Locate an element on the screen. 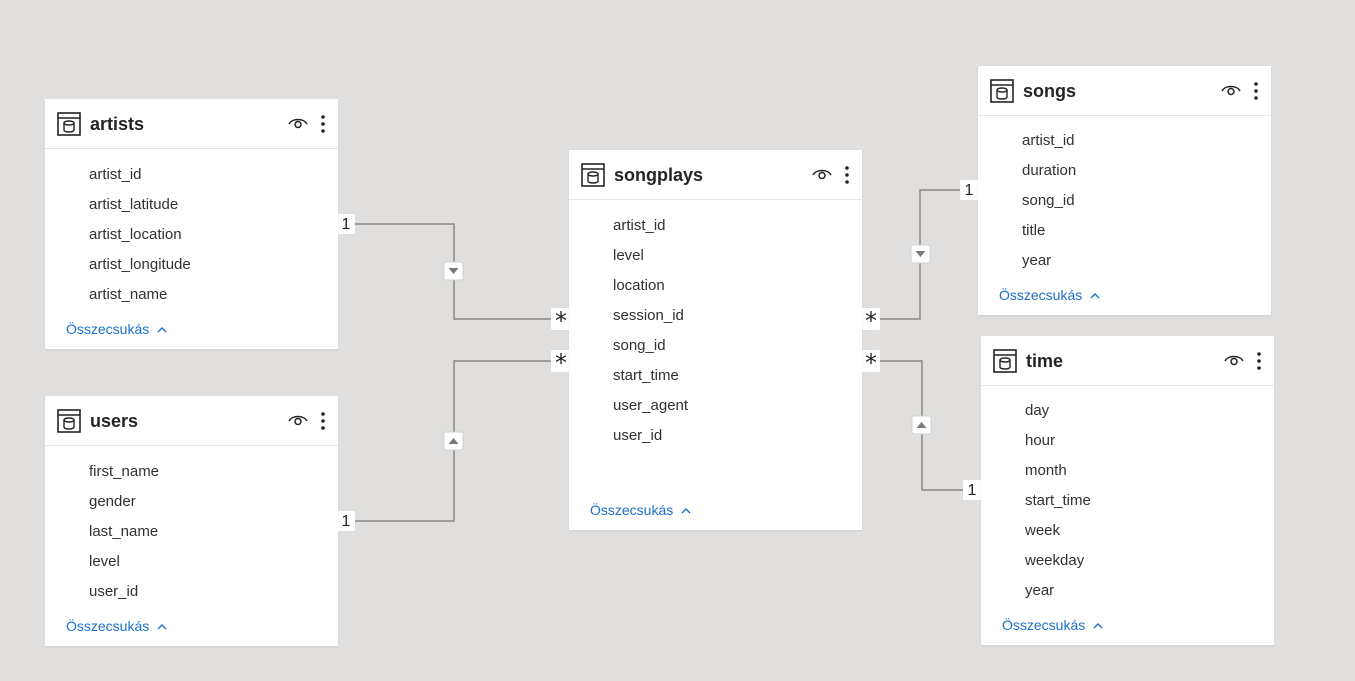 The height and width of the screenshot is (681, 1355). field-item: week is located at coordinates (1058, 531).